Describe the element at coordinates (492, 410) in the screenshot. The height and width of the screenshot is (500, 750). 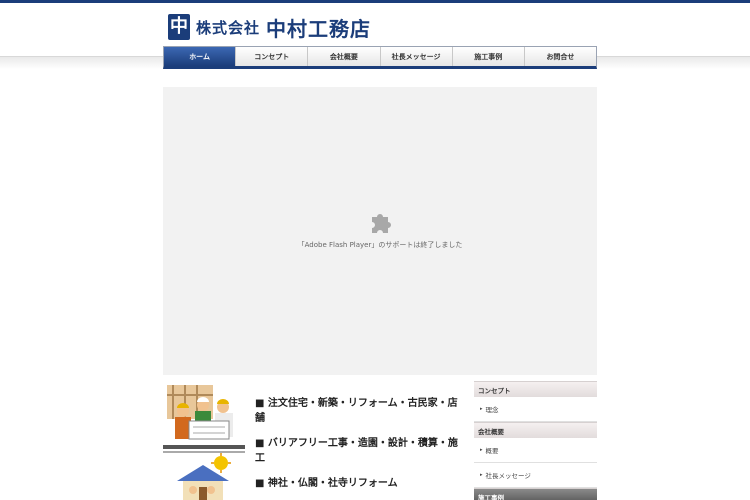
I see `sidebar-item-label: 理念` at that location.